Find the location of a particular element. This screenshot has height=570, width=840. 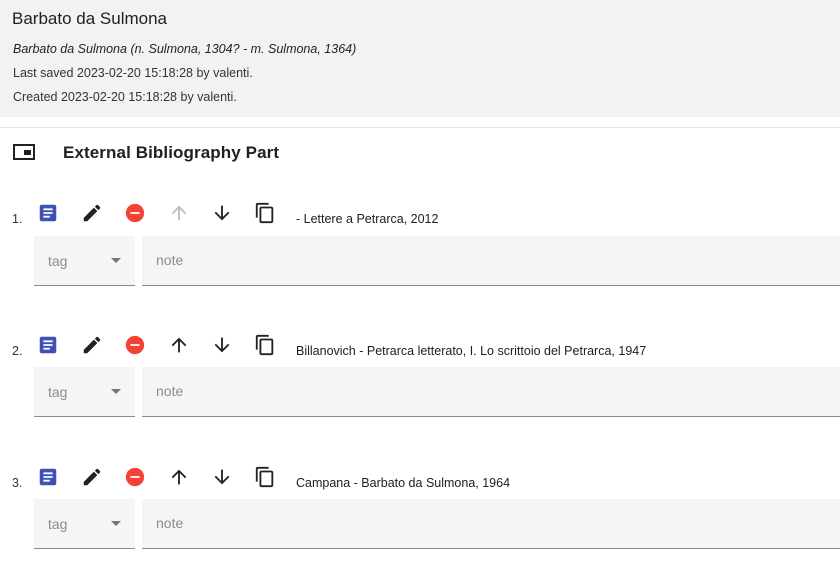

entry-citation: - Lettere a Petrarca, 2012 is located at coordinates (367, 219).